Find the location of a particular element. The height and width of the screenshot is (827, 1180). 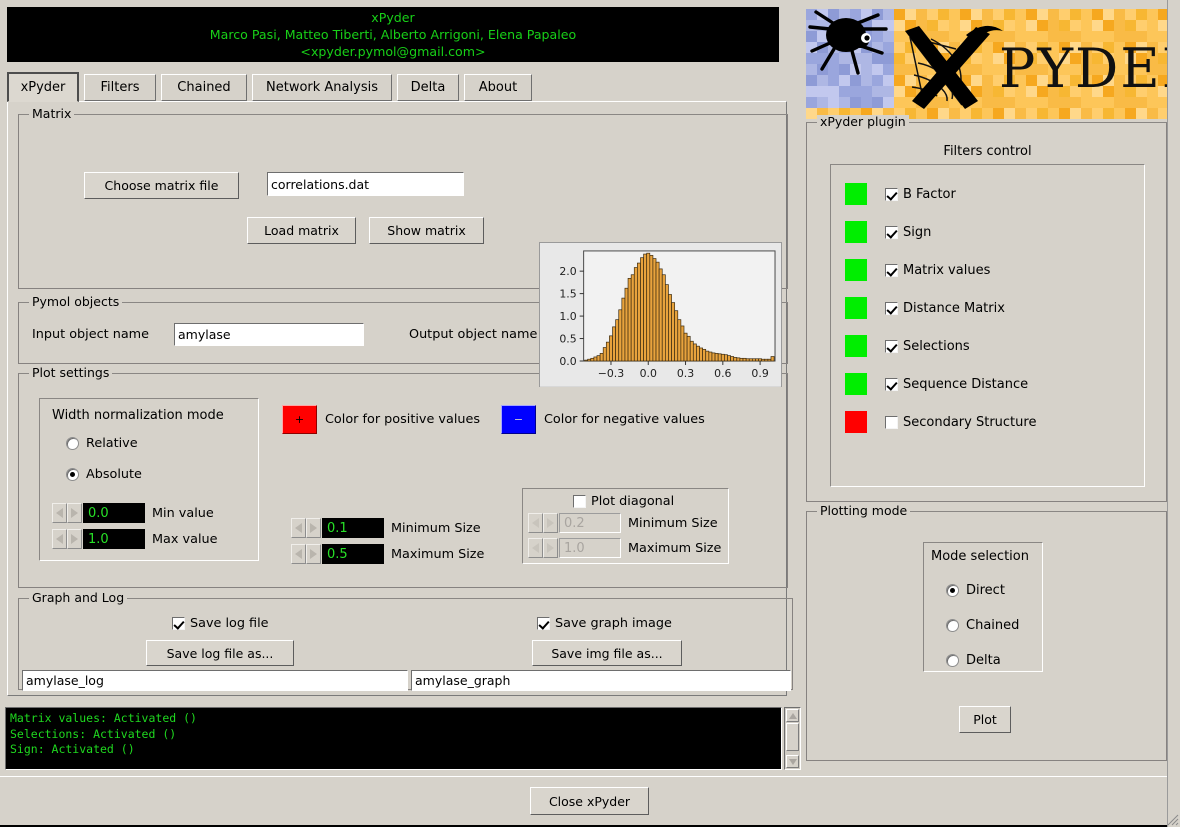

maximum-size-spinbox: 0.5 is located at coordinates (337, 554).